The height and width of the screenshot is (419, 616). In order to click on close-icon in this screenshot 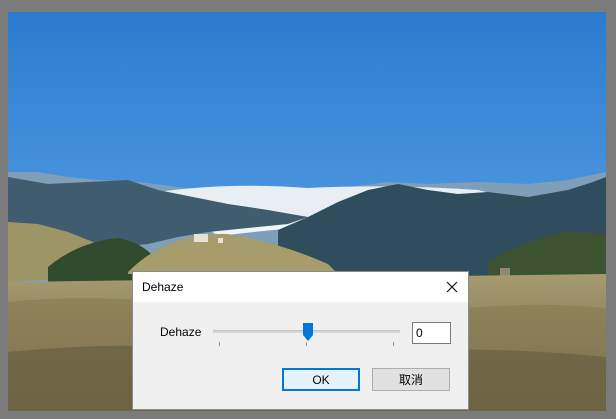, I will do `click(452, 287)`.